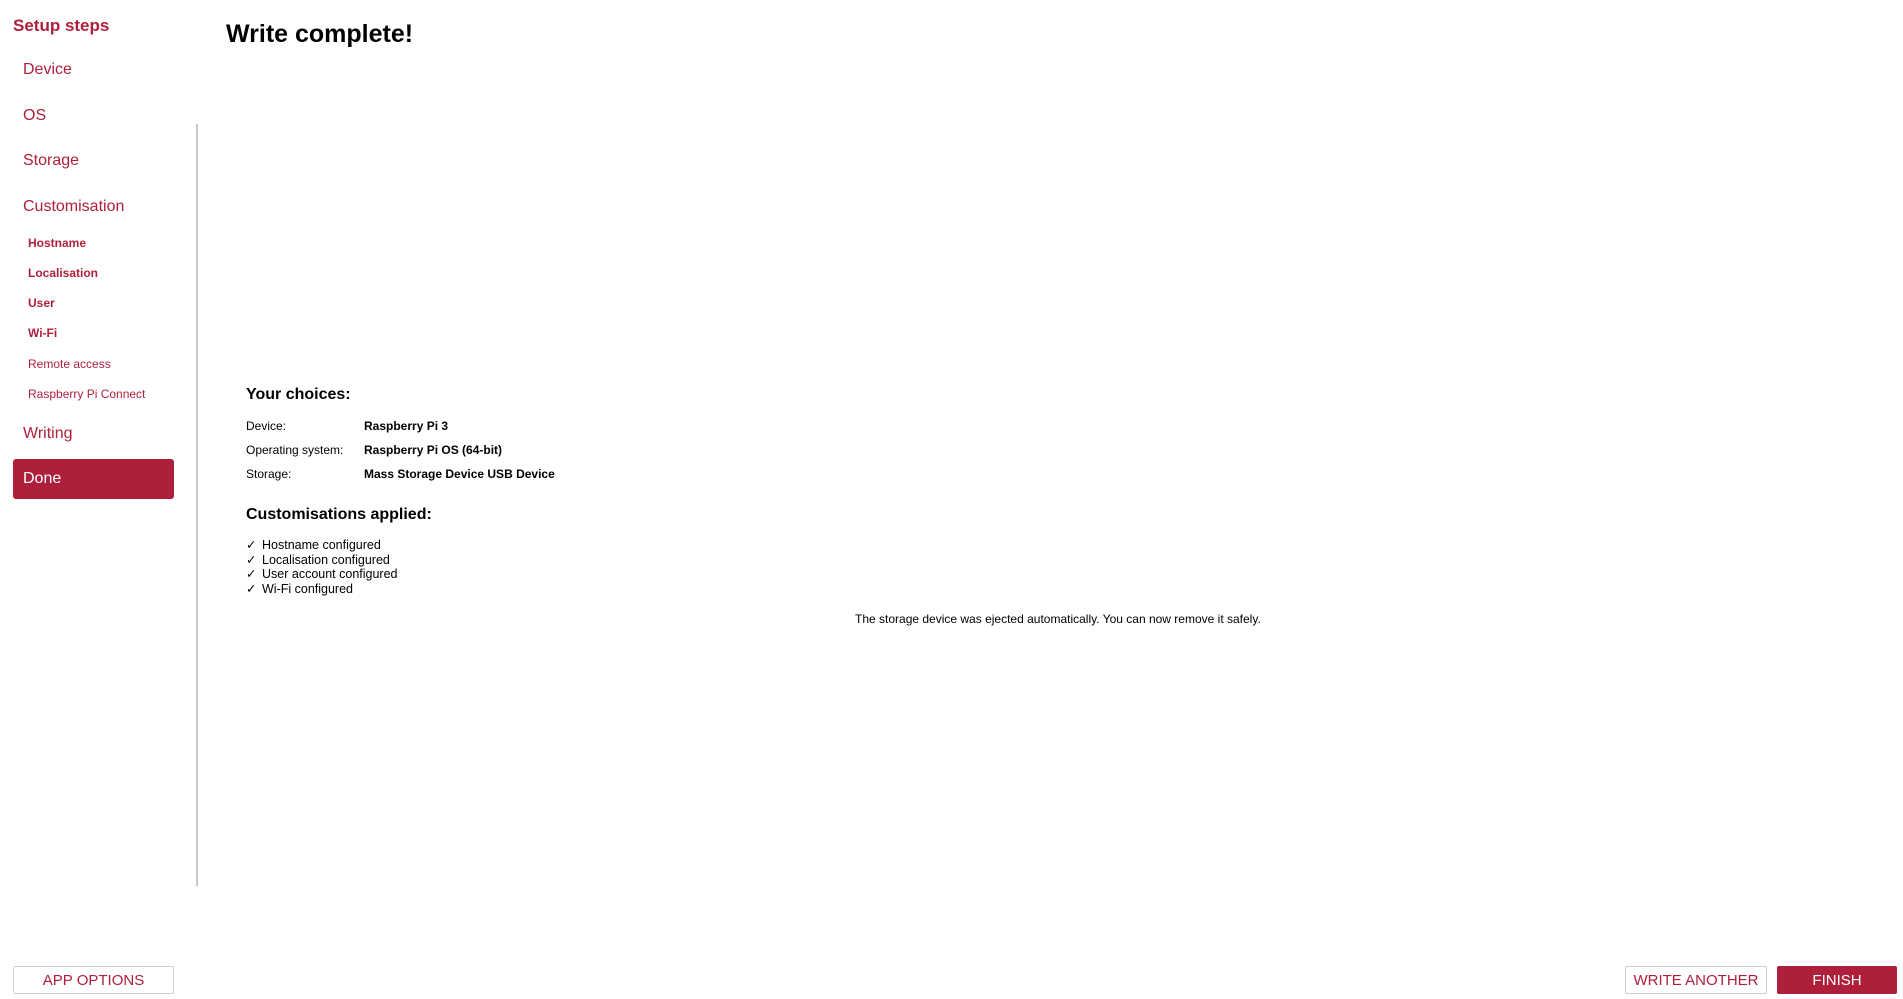 The width and height of the screenshot is (1903, 999). What do you see at coordinates (63, 273) in the screenshot?
I see `sidebar-subitem-localisation: Localisation` at bounding box center [63, 273].